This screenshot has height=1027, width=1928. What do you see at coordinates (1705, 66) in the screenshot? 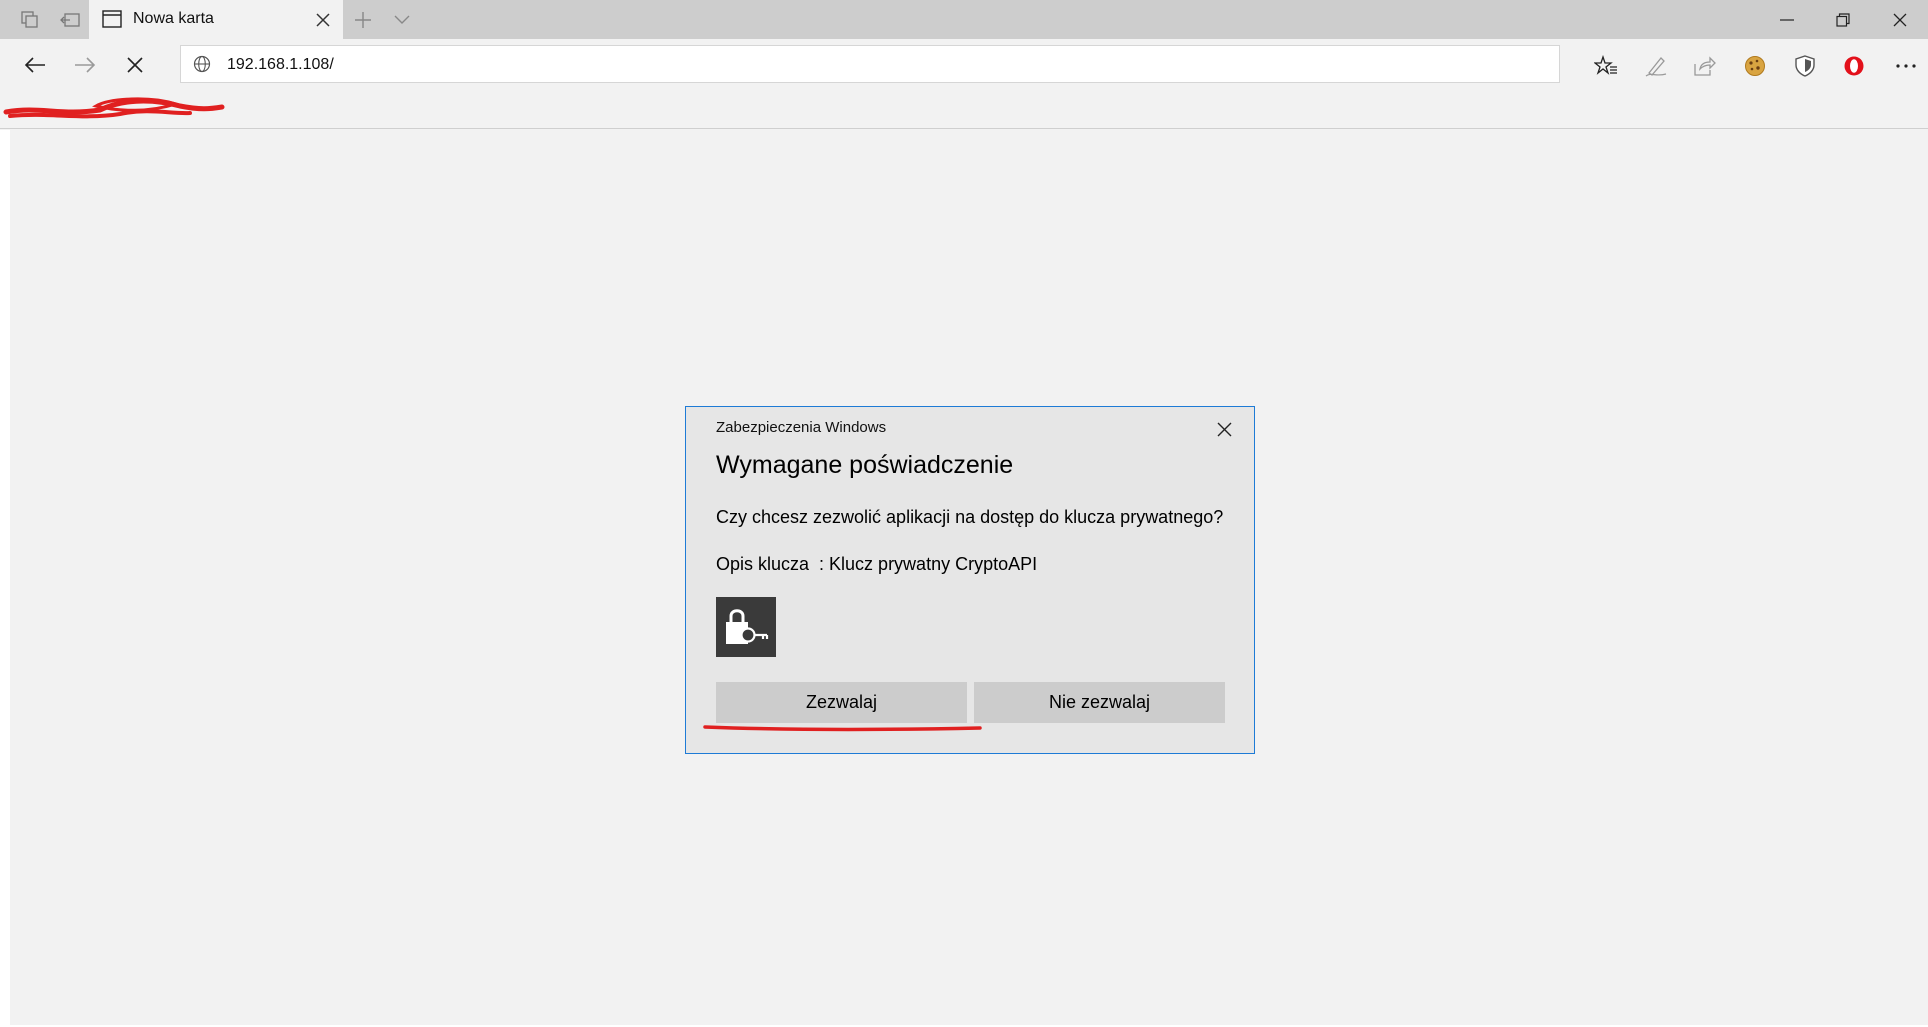
I see `share-icon` at bounding box center [1705, 66].